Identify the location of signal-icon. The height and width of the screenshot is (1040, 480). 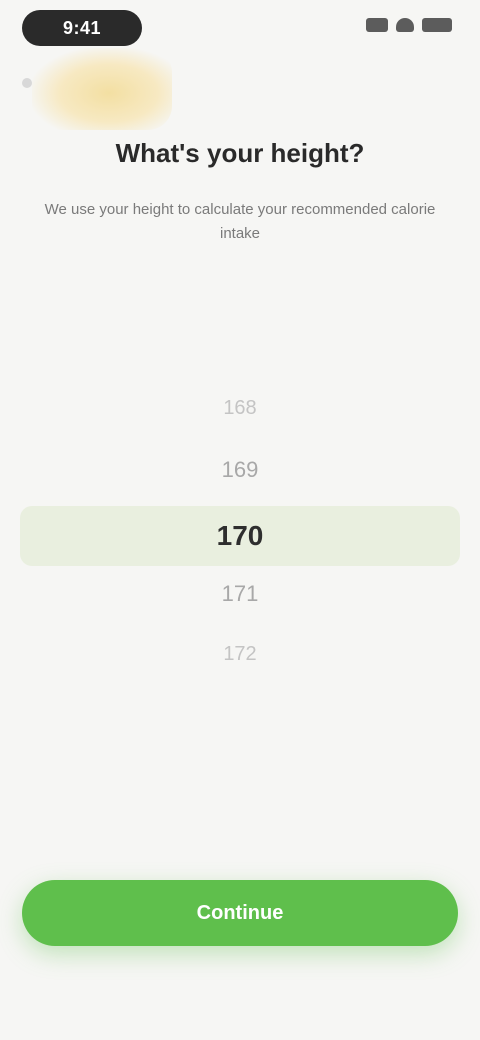
(377, 25).